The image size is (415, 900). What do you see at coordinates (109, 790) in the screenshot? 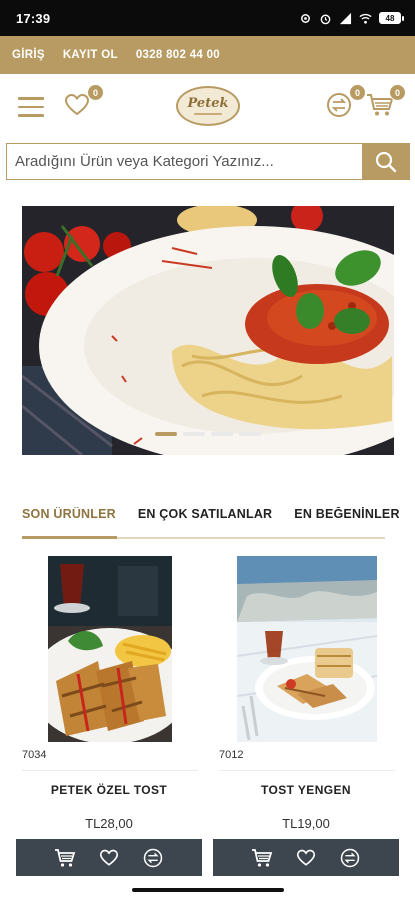
I see `product-name: PETEK ÖZEL TOST` at bounding box center [109, 790].